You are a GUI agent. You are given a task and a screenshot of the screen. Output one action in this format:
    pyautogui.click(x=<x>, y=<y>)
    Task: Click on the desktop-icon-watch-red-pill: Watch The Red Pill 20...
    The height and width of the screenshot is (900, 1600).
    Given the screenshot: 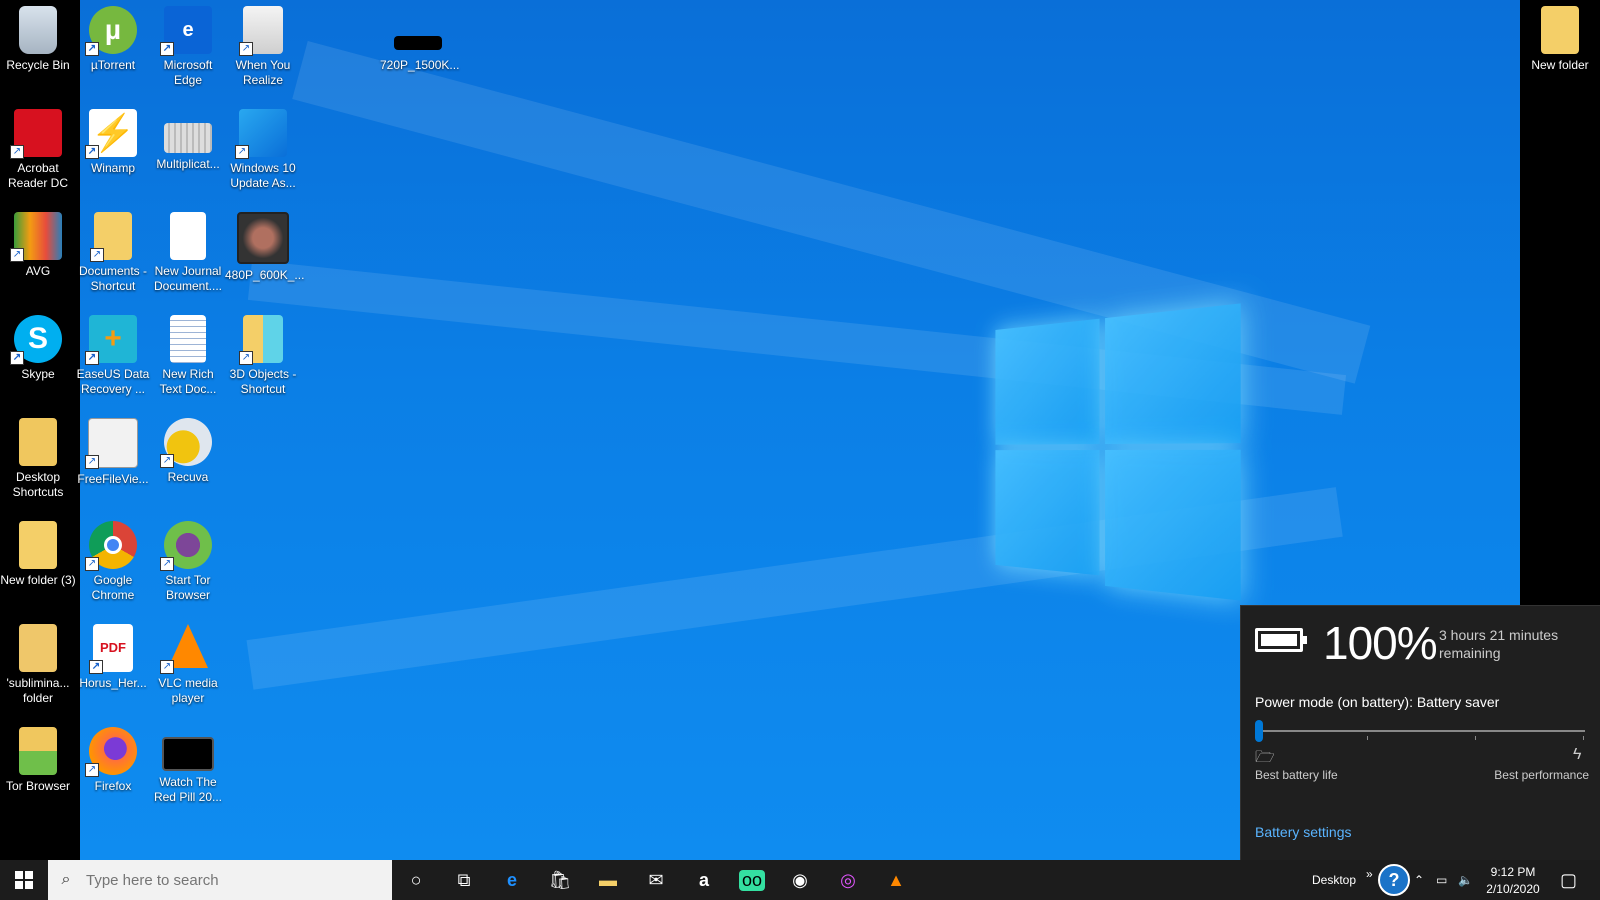 What is the action you would take?
    pyautogui.click(x=188, y=763)
    